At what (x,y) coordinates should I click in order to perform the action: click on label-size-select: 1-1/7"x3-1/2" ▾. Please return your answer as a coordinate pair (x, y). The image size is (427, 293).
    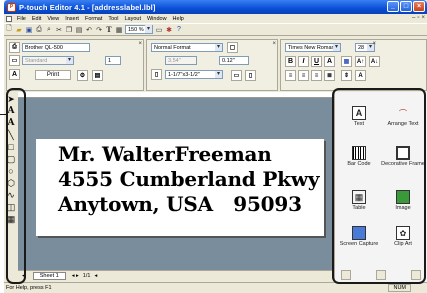
    Looking at the image, I should click on (194, 74).